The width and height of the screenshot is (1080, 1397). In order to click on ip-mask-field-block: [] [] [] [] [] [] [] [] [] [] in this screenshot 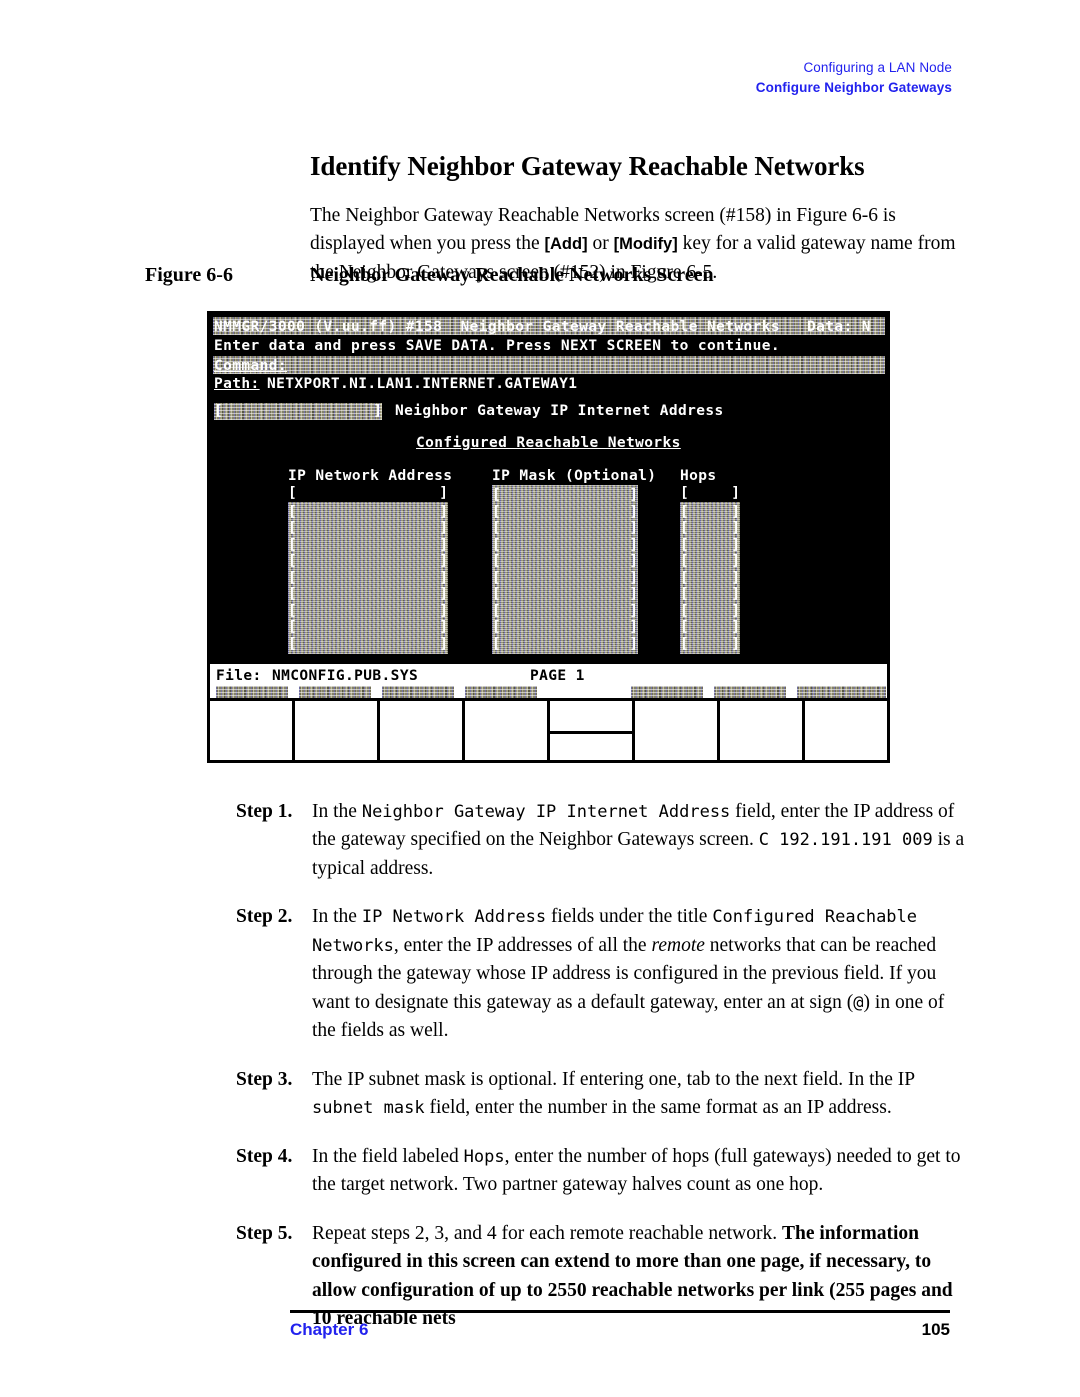, I will do `click(565, 569)`.